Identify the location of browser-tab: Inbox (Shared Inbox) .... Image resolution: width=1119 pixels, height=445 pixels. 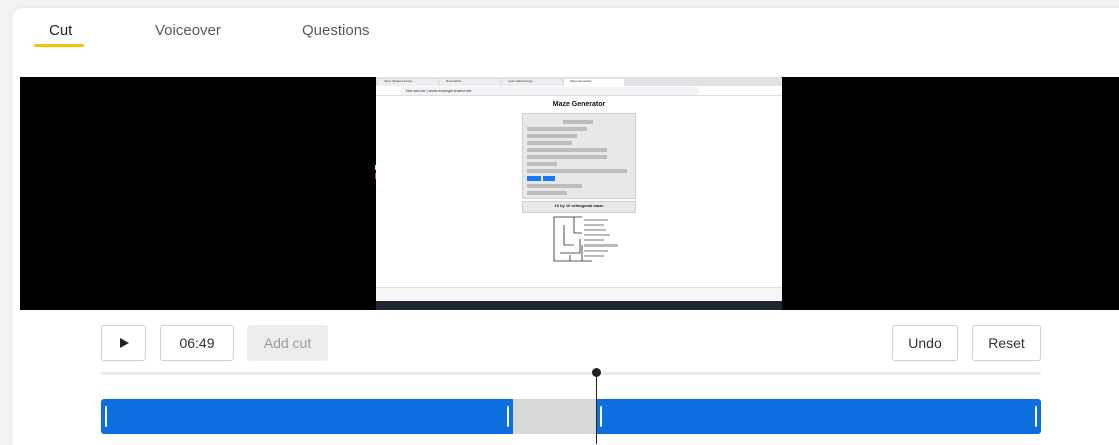
(408, 82).